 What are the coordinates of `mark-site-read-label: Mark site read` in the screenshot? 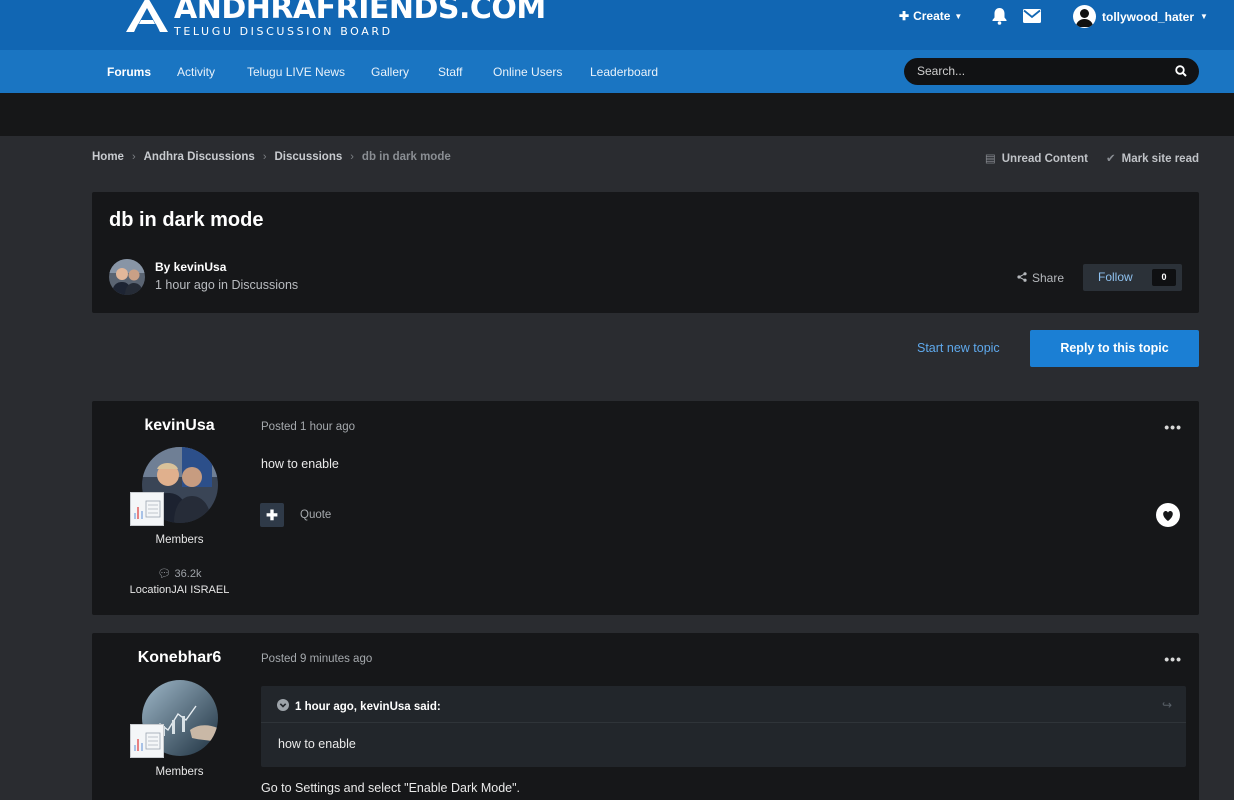 It's located at (1160, 159).